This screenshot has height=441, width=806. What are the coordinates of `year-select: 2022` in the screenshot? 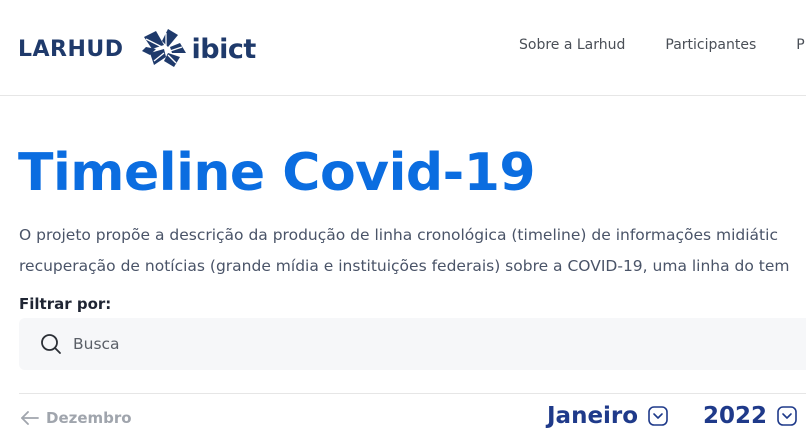 It's located at (750, 416).